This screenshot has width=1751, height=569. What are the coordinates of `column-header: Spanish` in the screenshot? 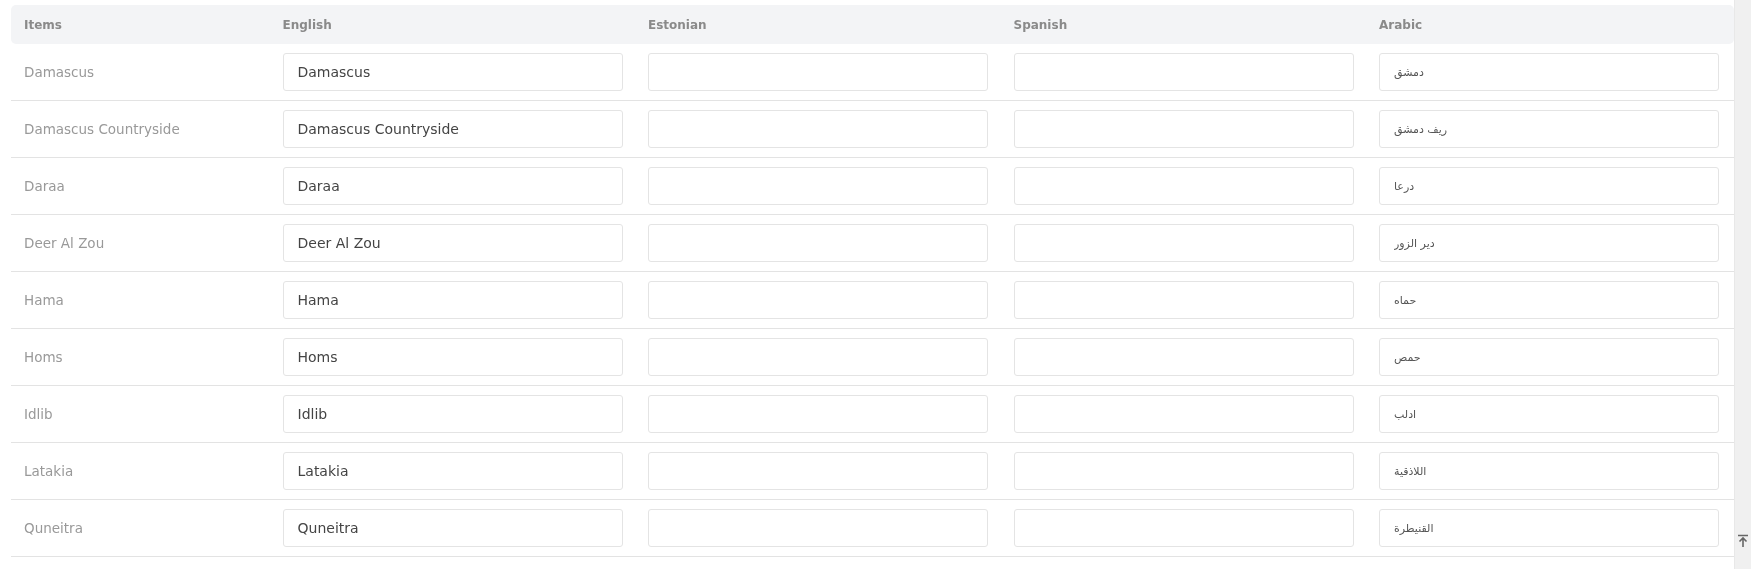 It's located at (1041, 25).